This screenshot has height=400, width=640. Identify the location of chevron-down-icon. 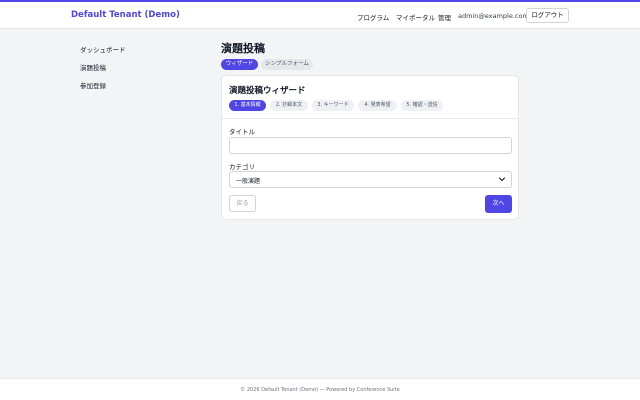
(502, 179).